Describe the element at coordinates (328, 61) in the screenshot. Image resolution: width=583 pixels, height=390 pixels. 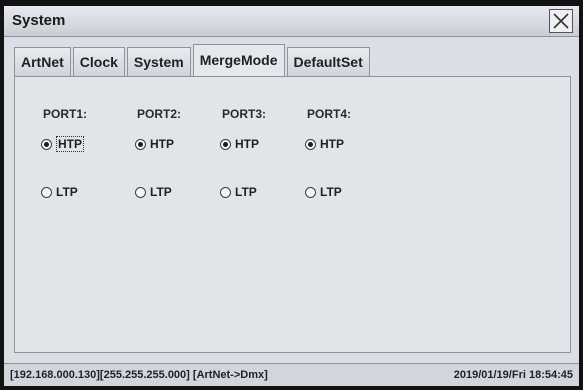
I see `tab-defaultset: DefaultSet` at that location.